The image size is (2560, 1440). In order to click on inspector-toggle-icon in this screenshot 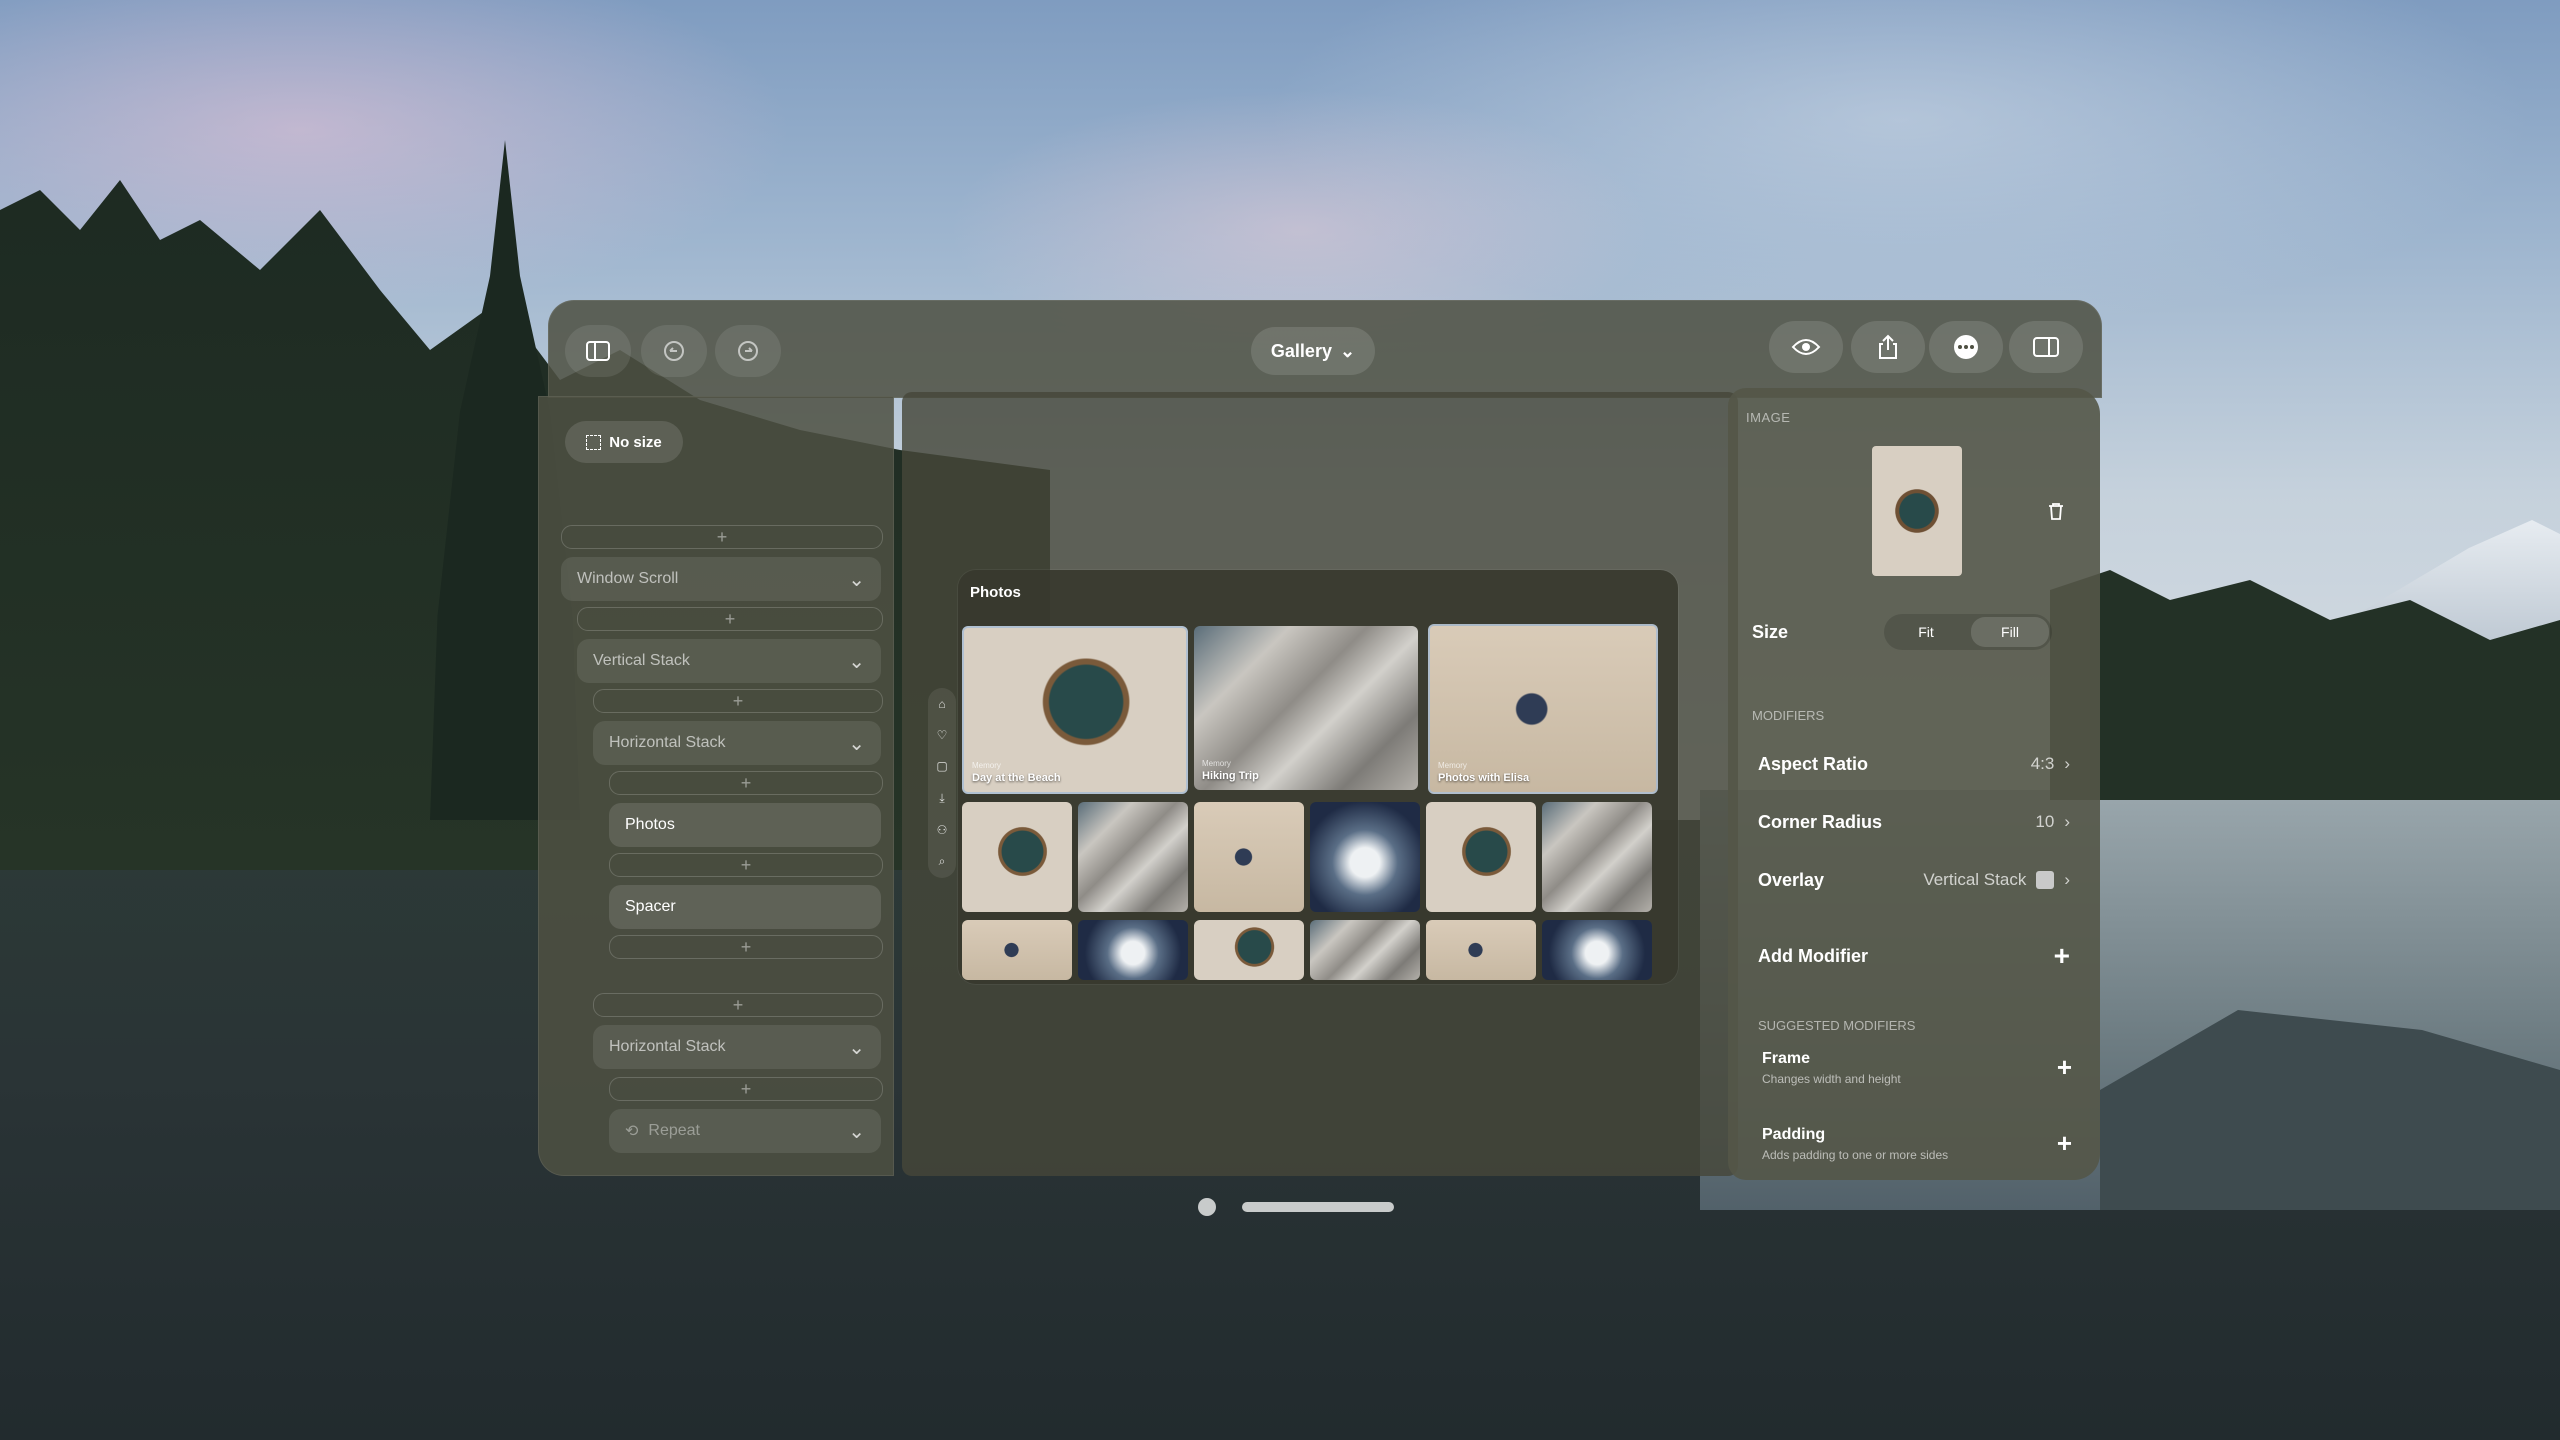, I will do `click(2046, 347)`.